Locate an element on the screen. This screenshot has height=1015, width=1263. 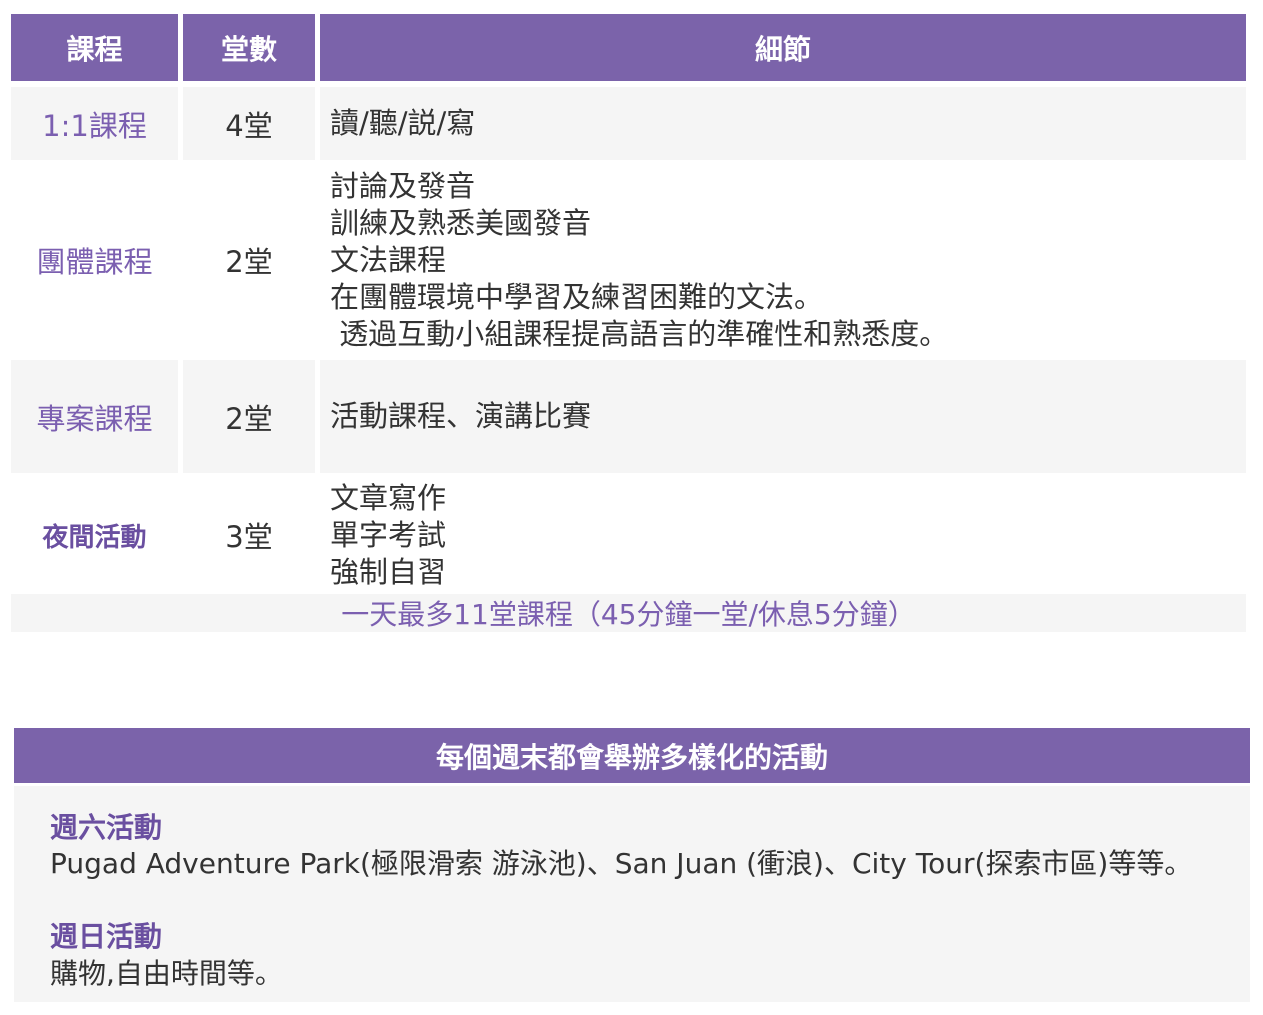
row-4-course: 夜間活動 is located at coordinates (94, 535).